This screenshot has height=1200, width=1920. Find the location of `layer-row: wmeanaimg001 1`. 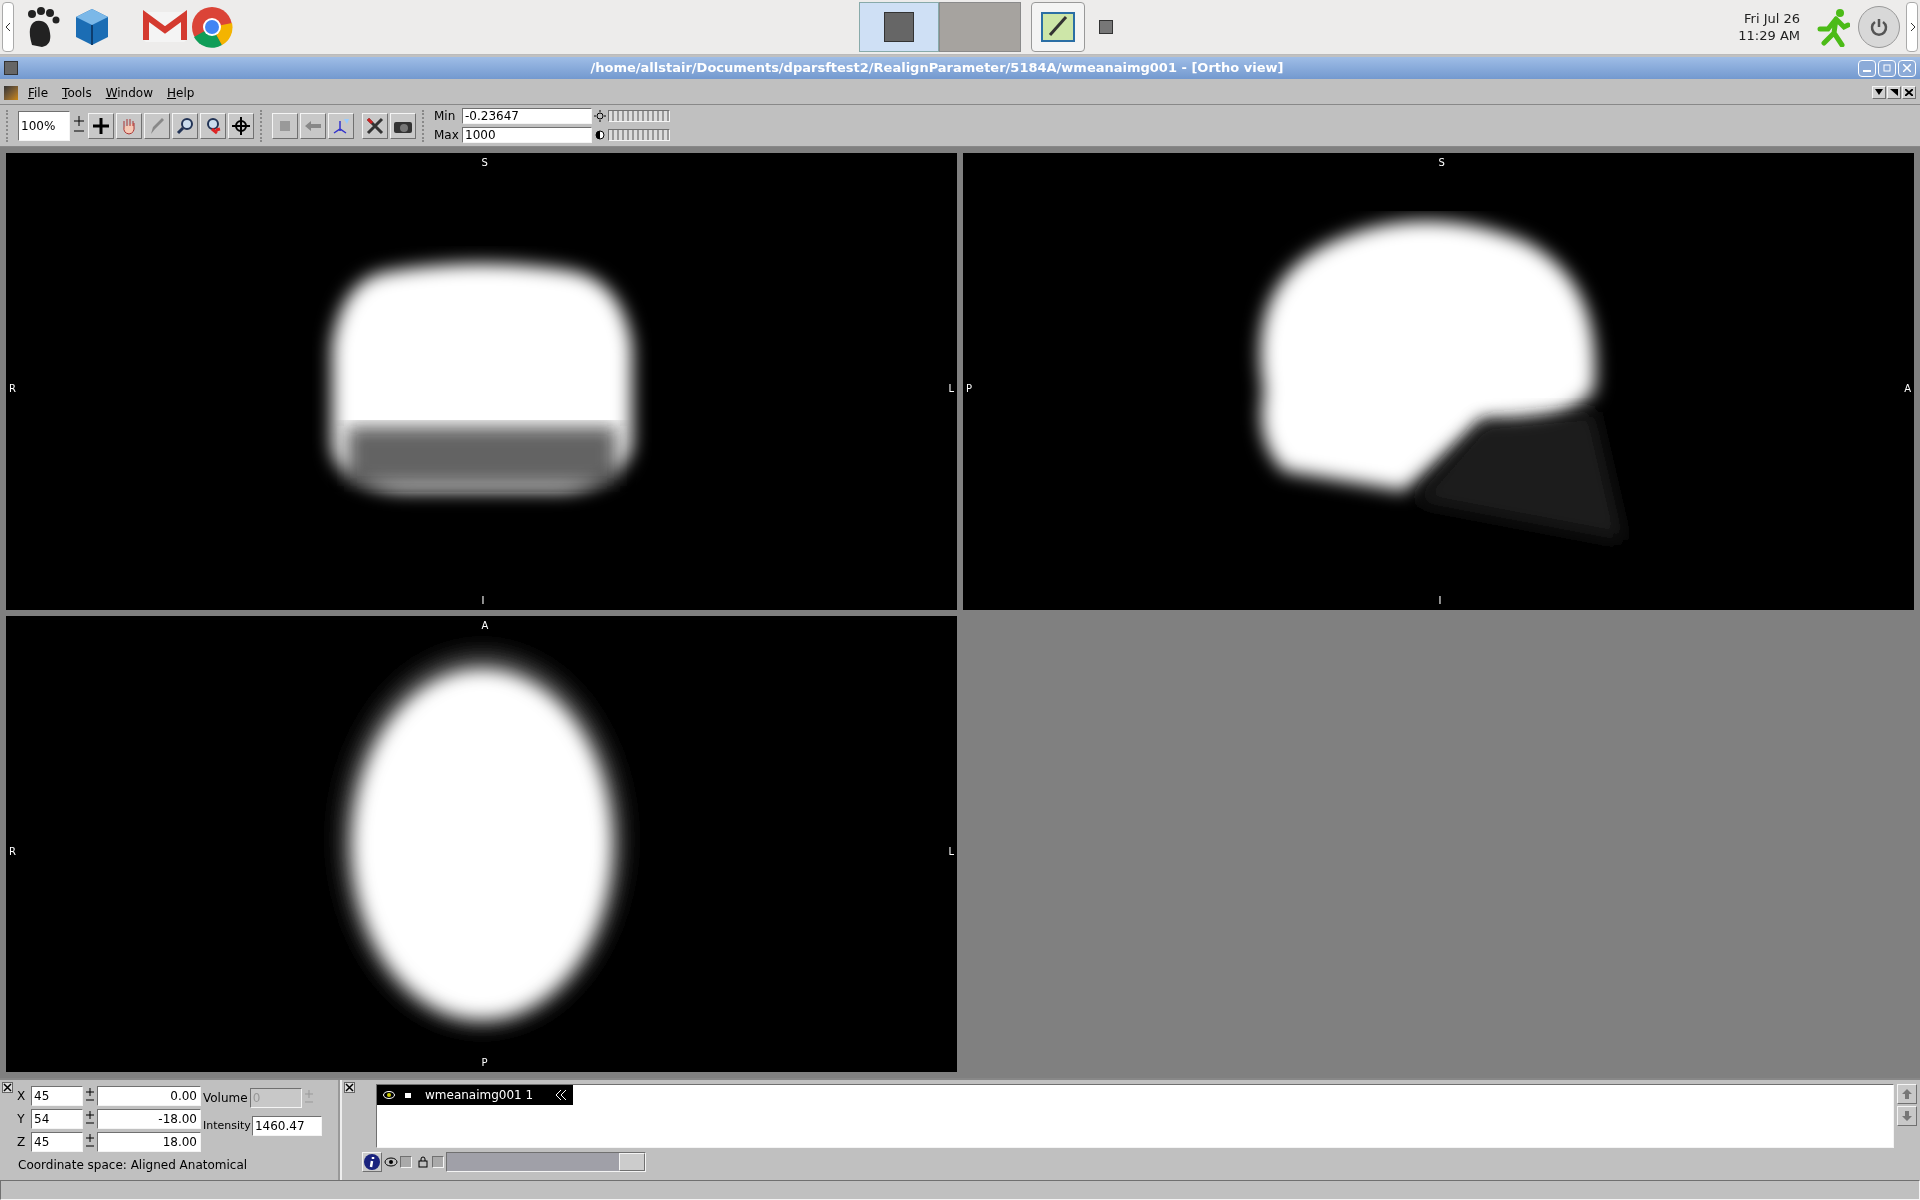

layer-row: wmeanaimg001 1 is located at coordinates (475, 1095).